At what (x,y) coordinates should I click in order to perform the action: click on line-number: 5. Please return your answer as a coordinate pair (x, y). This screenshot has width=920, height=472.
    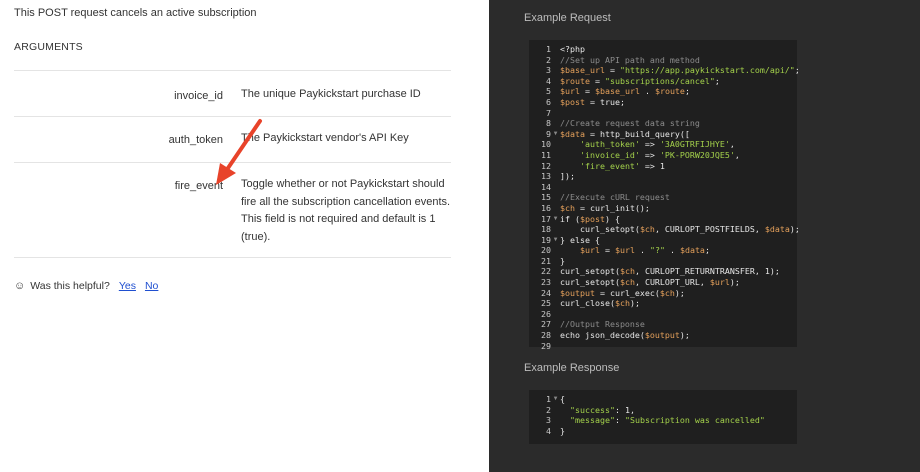
    Looking at the image, I should click on (548, 91).